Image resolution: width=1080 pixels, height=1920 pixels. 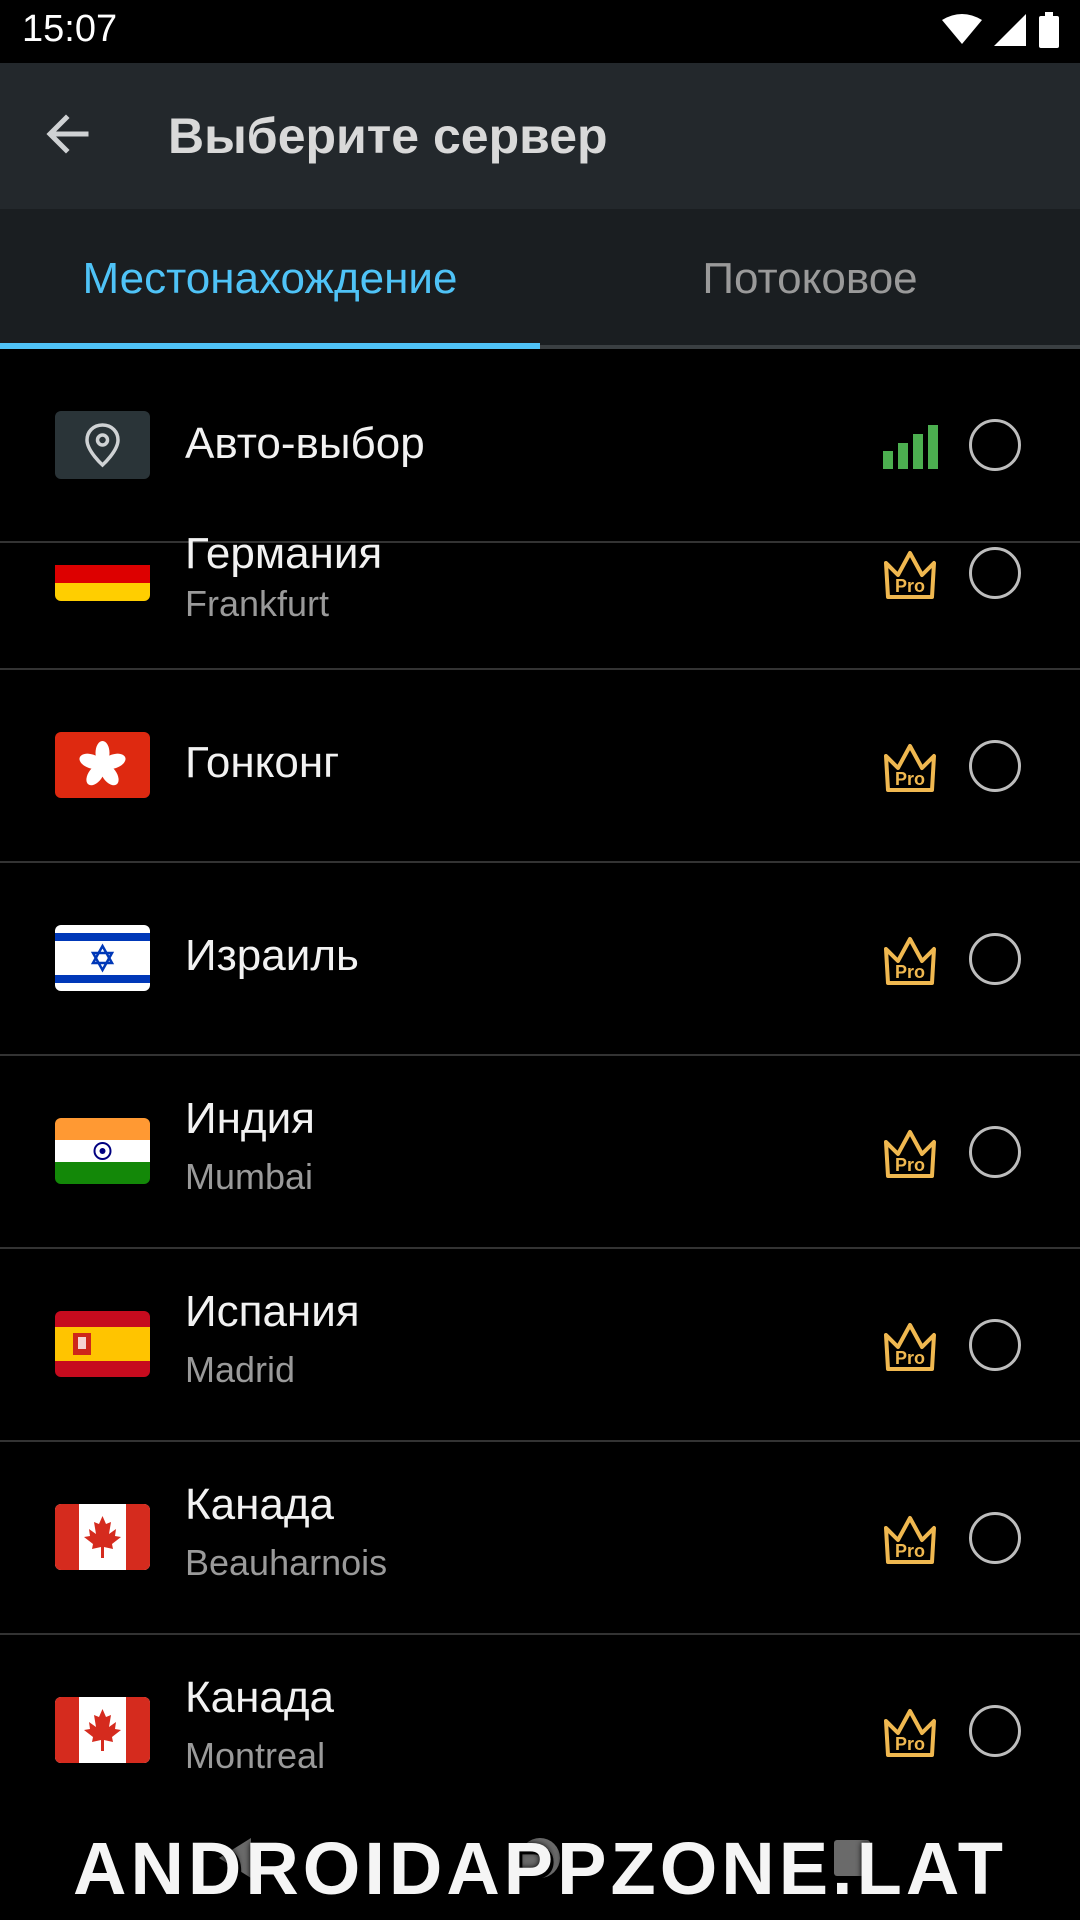 I want to click on location-pin-icon, so click(x=102, y=445).